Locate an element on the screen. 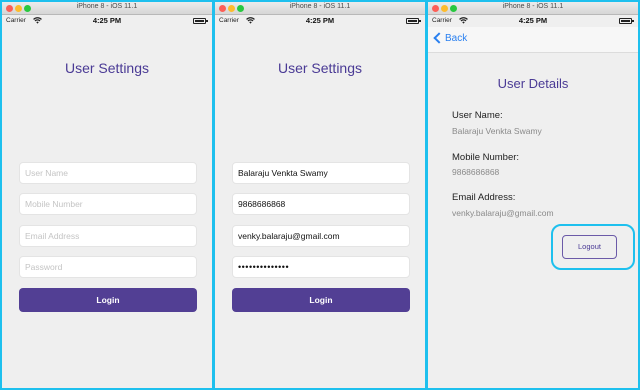 The width and height of the screenshot is (640, 390). user-name-value: Balaraju Venkta Swamy is located at coordinates (497, 131).